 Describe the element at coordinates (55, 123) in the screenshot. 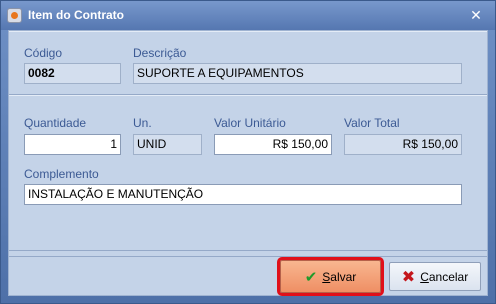

I see `quantidade-label: Quantidade` at that location.